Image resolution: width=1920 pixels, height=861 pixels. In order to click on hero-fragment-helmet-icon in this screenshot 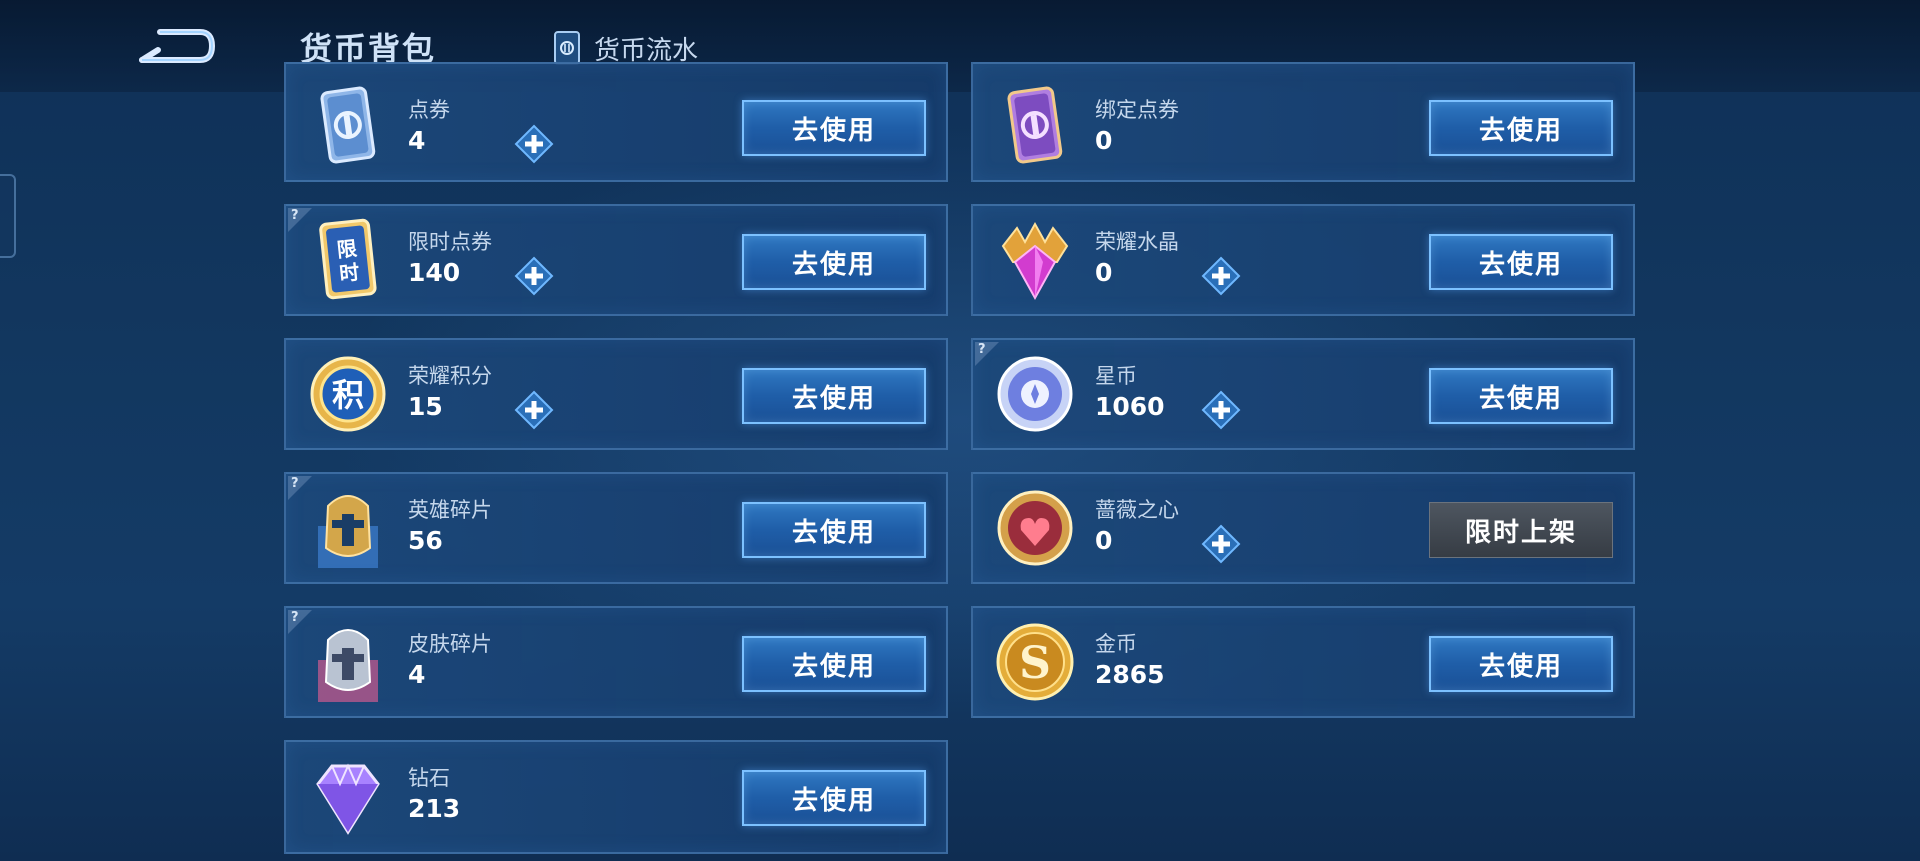, I will do `click(348, 528)`.